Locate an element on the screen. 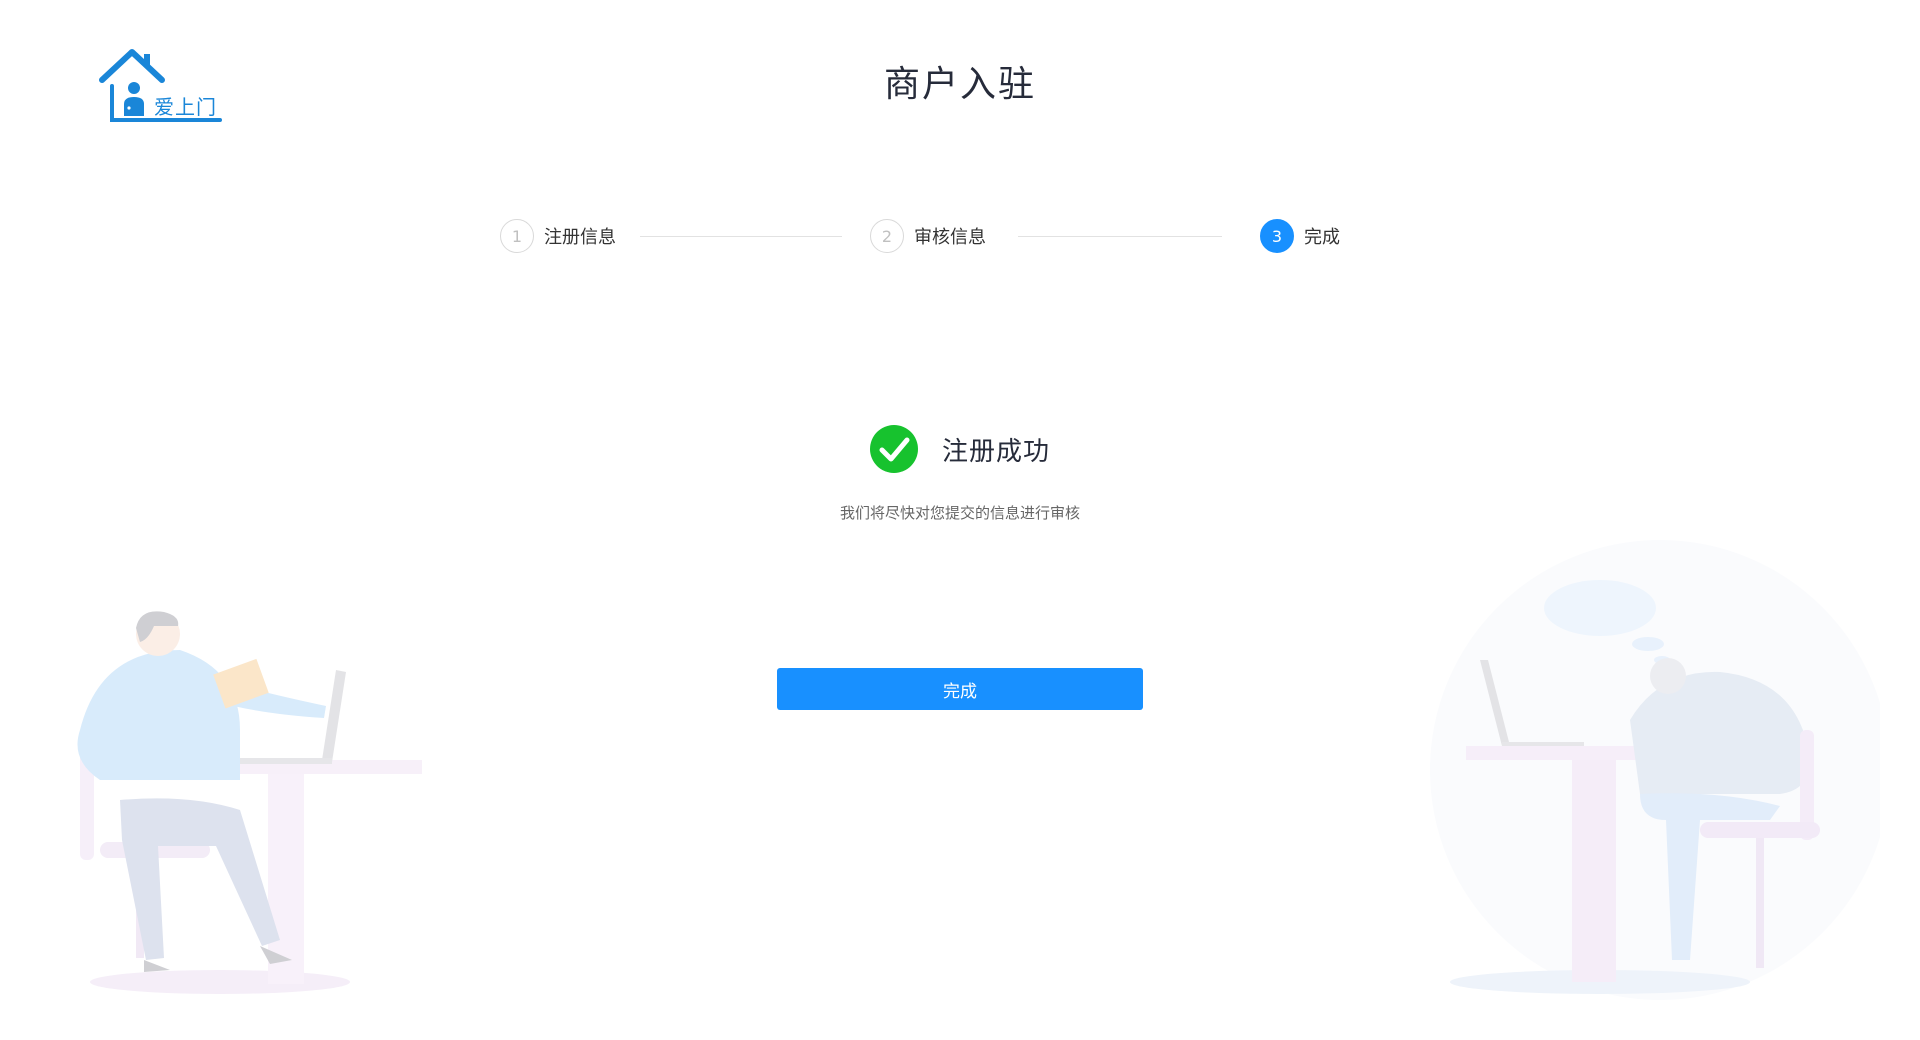 The height and width of the screenshot is (1040, 1920). steps: 1 注册信息 2 审核信息 3 完成 is located at coordinates (945, 236).